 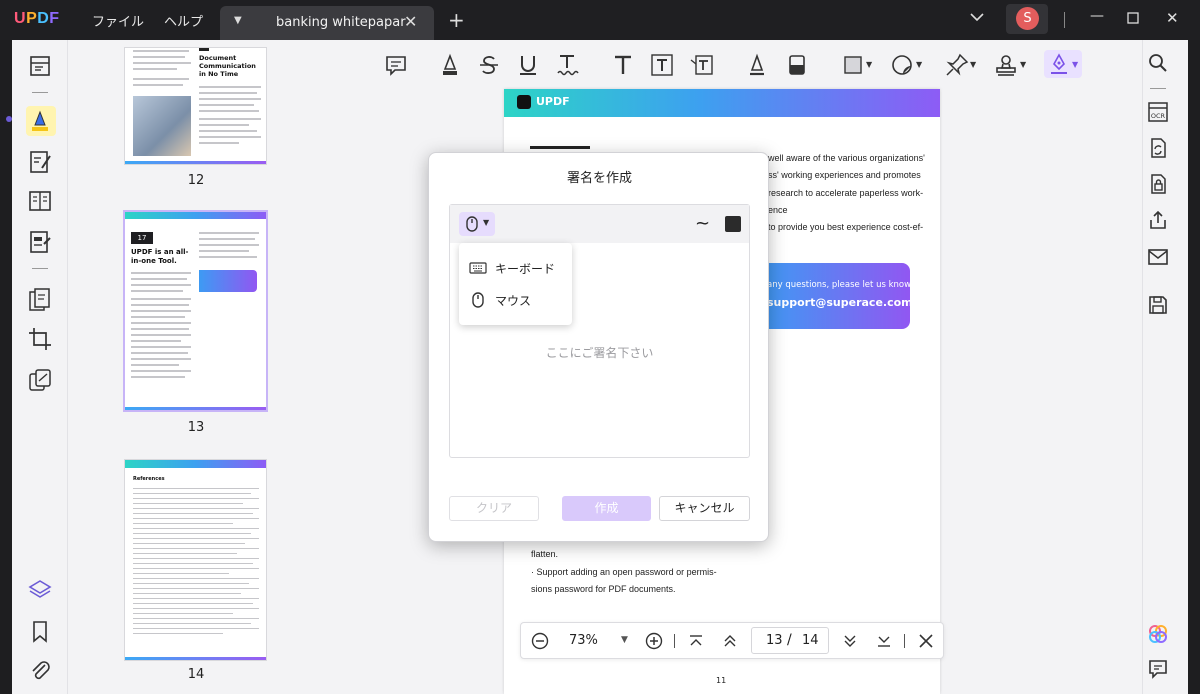 I want to click on contact-email: support@superace.com., so click(x=842, y=302).